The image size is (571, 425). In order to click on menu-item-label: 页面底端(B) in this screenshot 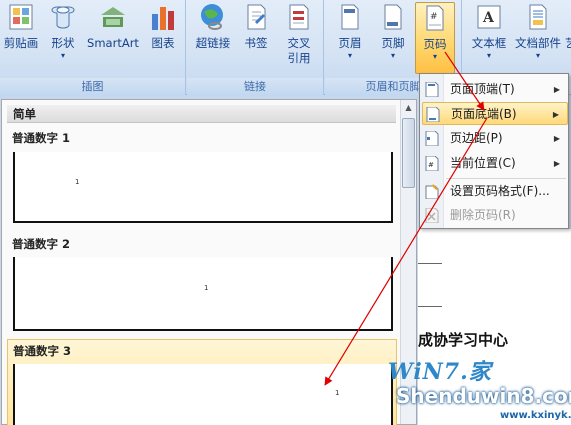, I will do `click(484, 114)`.